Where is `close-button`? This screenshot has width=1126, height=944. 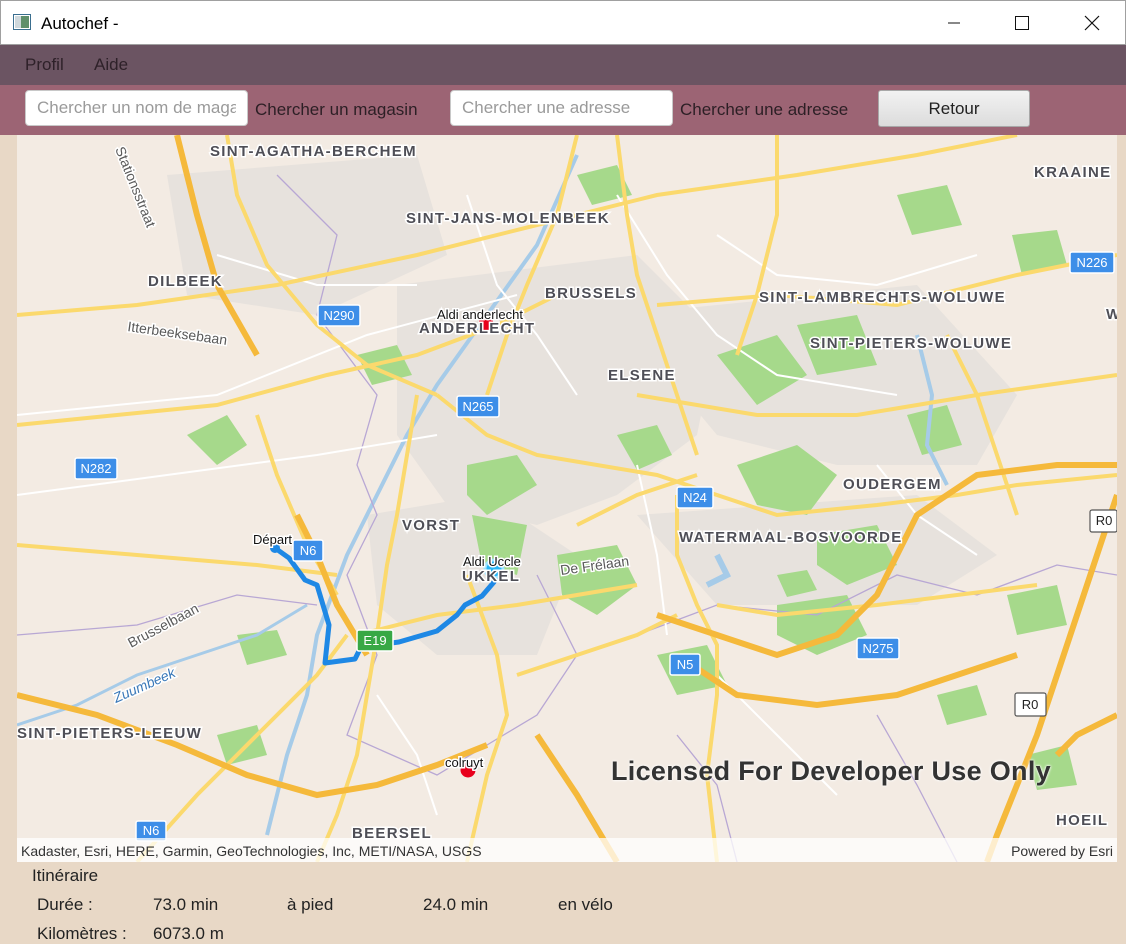 close-button is located at coordinates (1092, 23).